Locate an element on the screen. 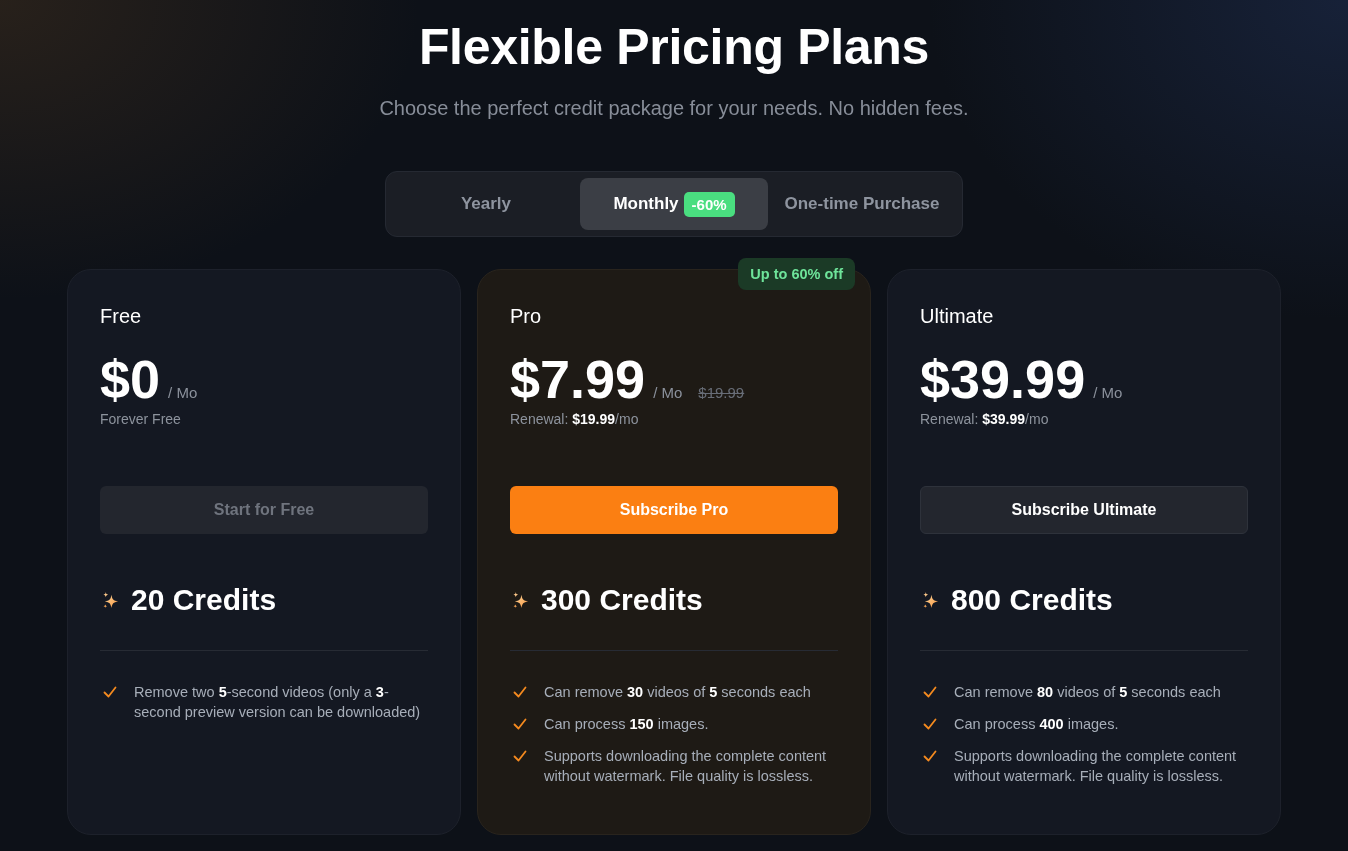  feature-text: Remove two 5-second videos (only a 3-second preview version can be downloaded) is located at coordinates (278, 702).